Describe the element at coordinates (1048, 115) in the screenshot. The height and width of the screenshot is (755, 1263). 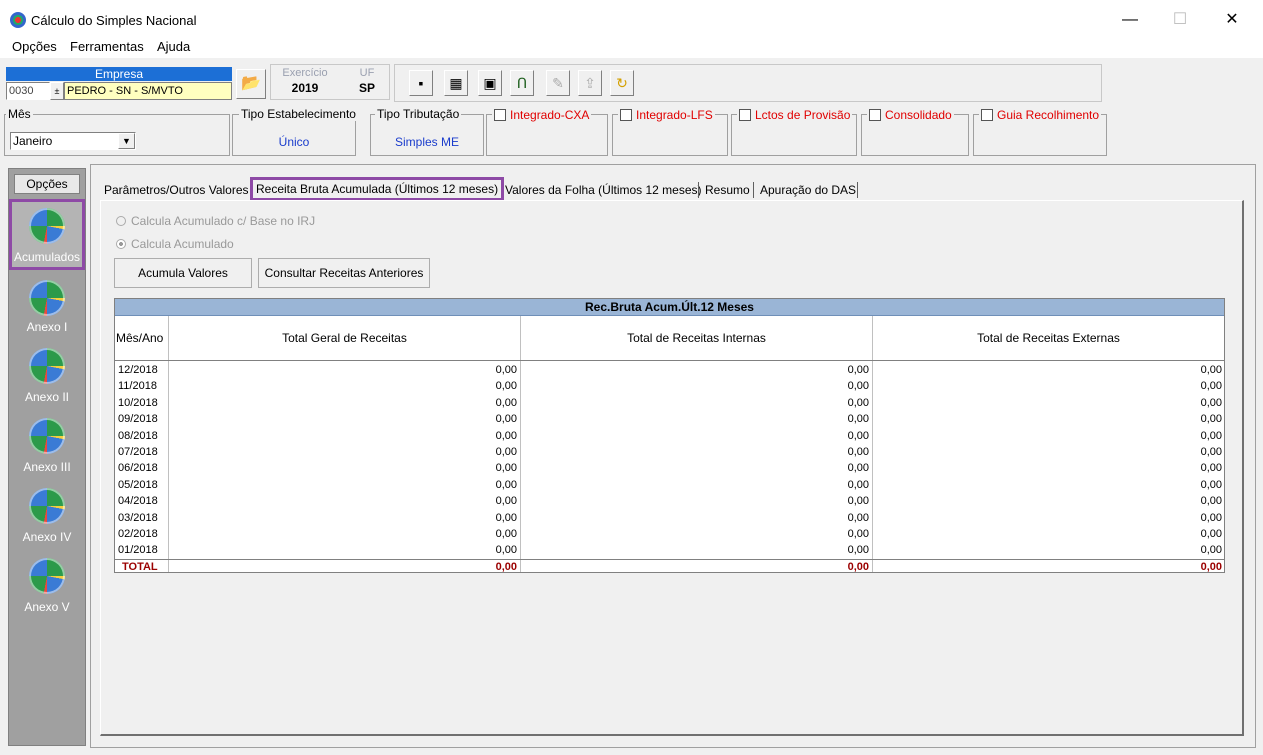
I see `guia-recolhimento-label: Guia Recolhimento` at that location.